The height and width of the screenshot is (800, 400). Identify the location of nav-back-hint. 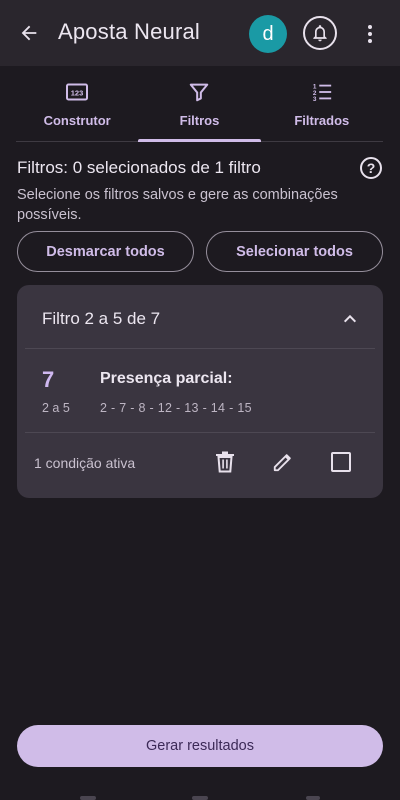
(313, 798).